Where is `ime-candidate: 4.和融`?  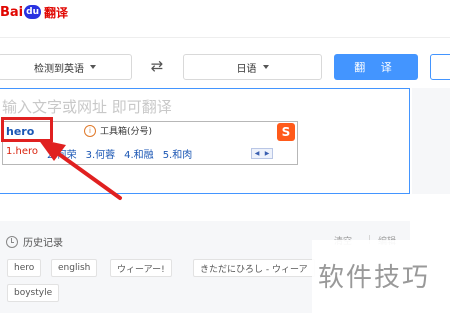 ime-candidate: 4.和融 is located at coordinates (139, 153).